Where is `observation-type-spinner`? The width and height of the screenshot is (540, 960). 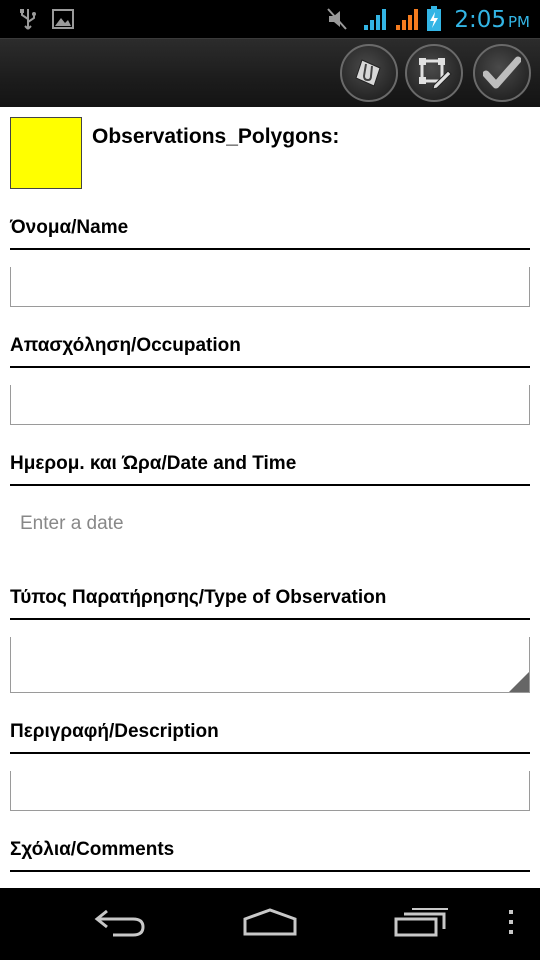 observation-type-spinner is located at coordinates (270, 665).